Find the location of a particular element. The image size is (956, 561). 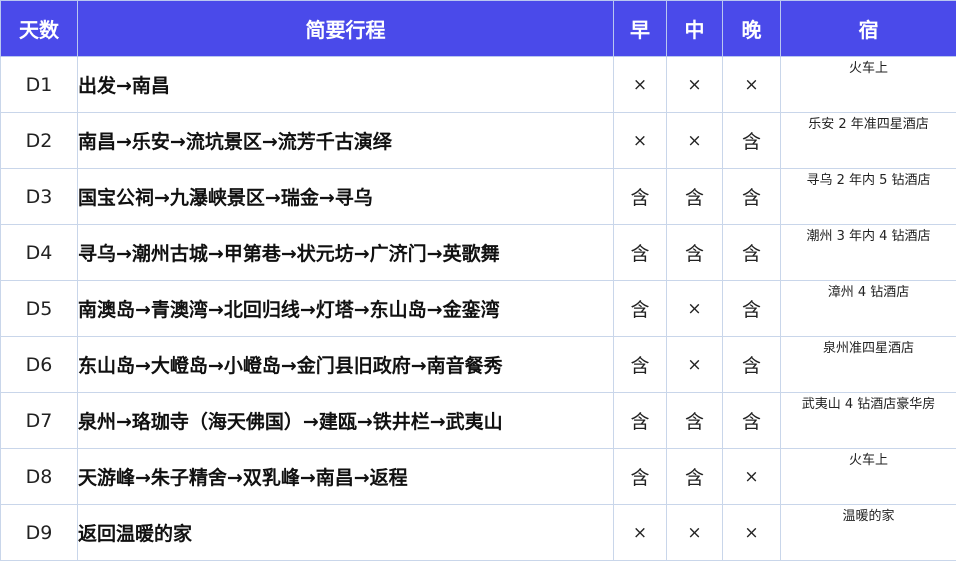

day-cell: D1 is located at coordinates (39, 85).